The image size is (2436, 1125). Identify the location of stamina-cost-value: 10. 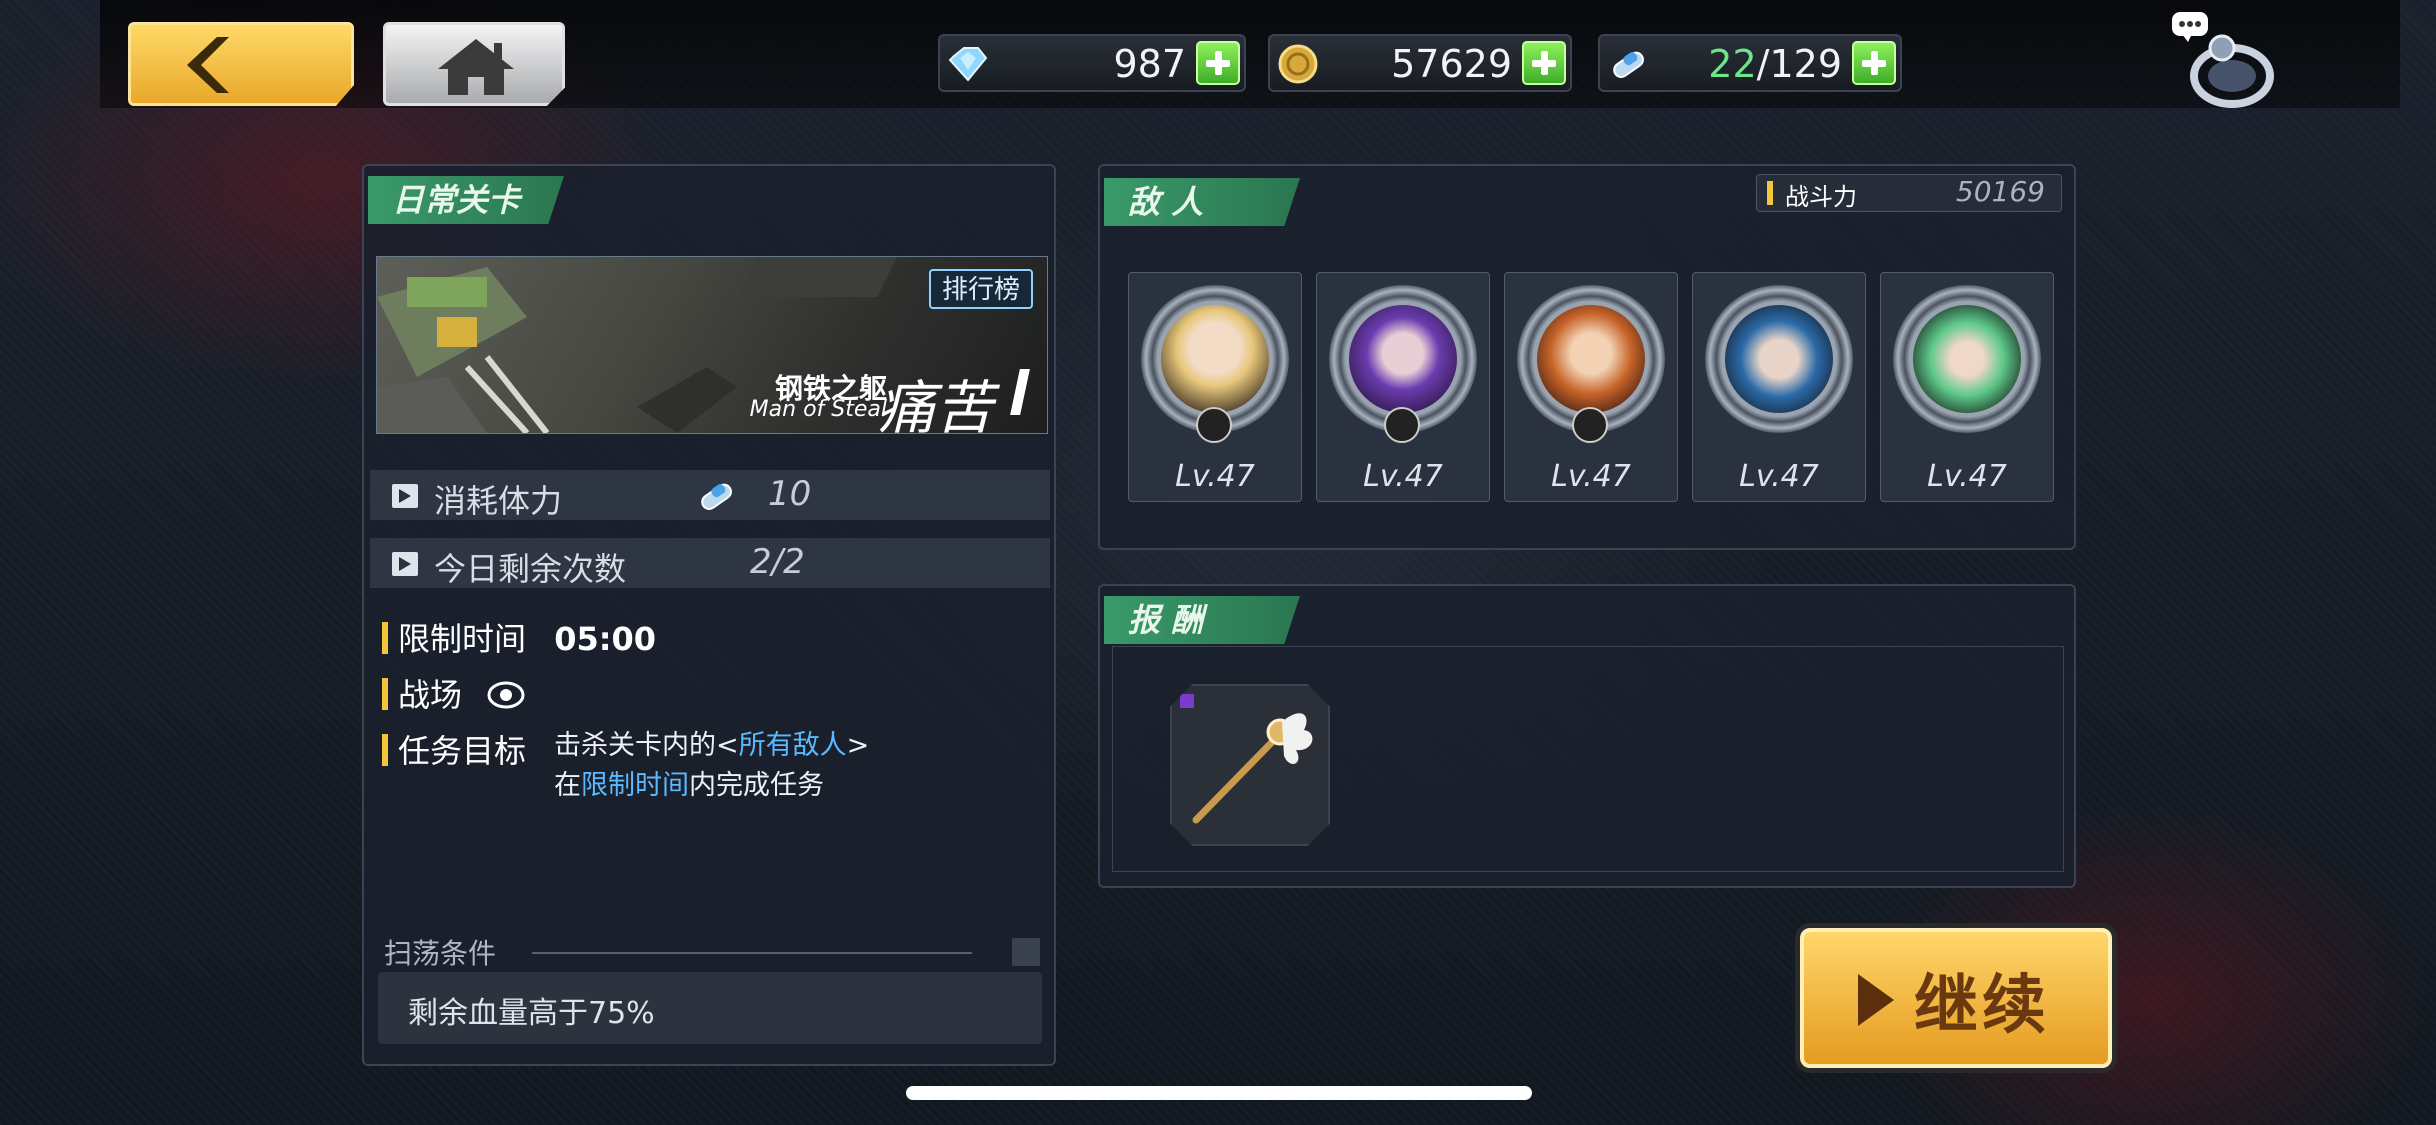
(790, 494).